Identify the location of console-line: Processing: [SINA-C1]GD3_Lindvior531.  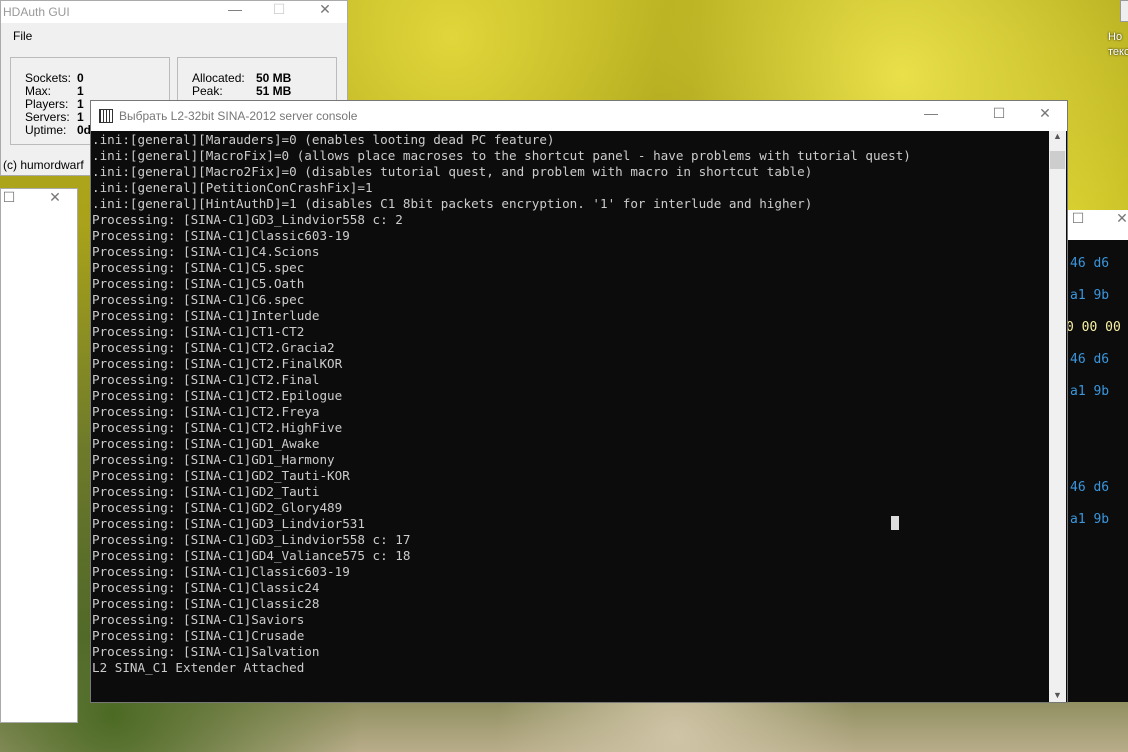
(228, 523).